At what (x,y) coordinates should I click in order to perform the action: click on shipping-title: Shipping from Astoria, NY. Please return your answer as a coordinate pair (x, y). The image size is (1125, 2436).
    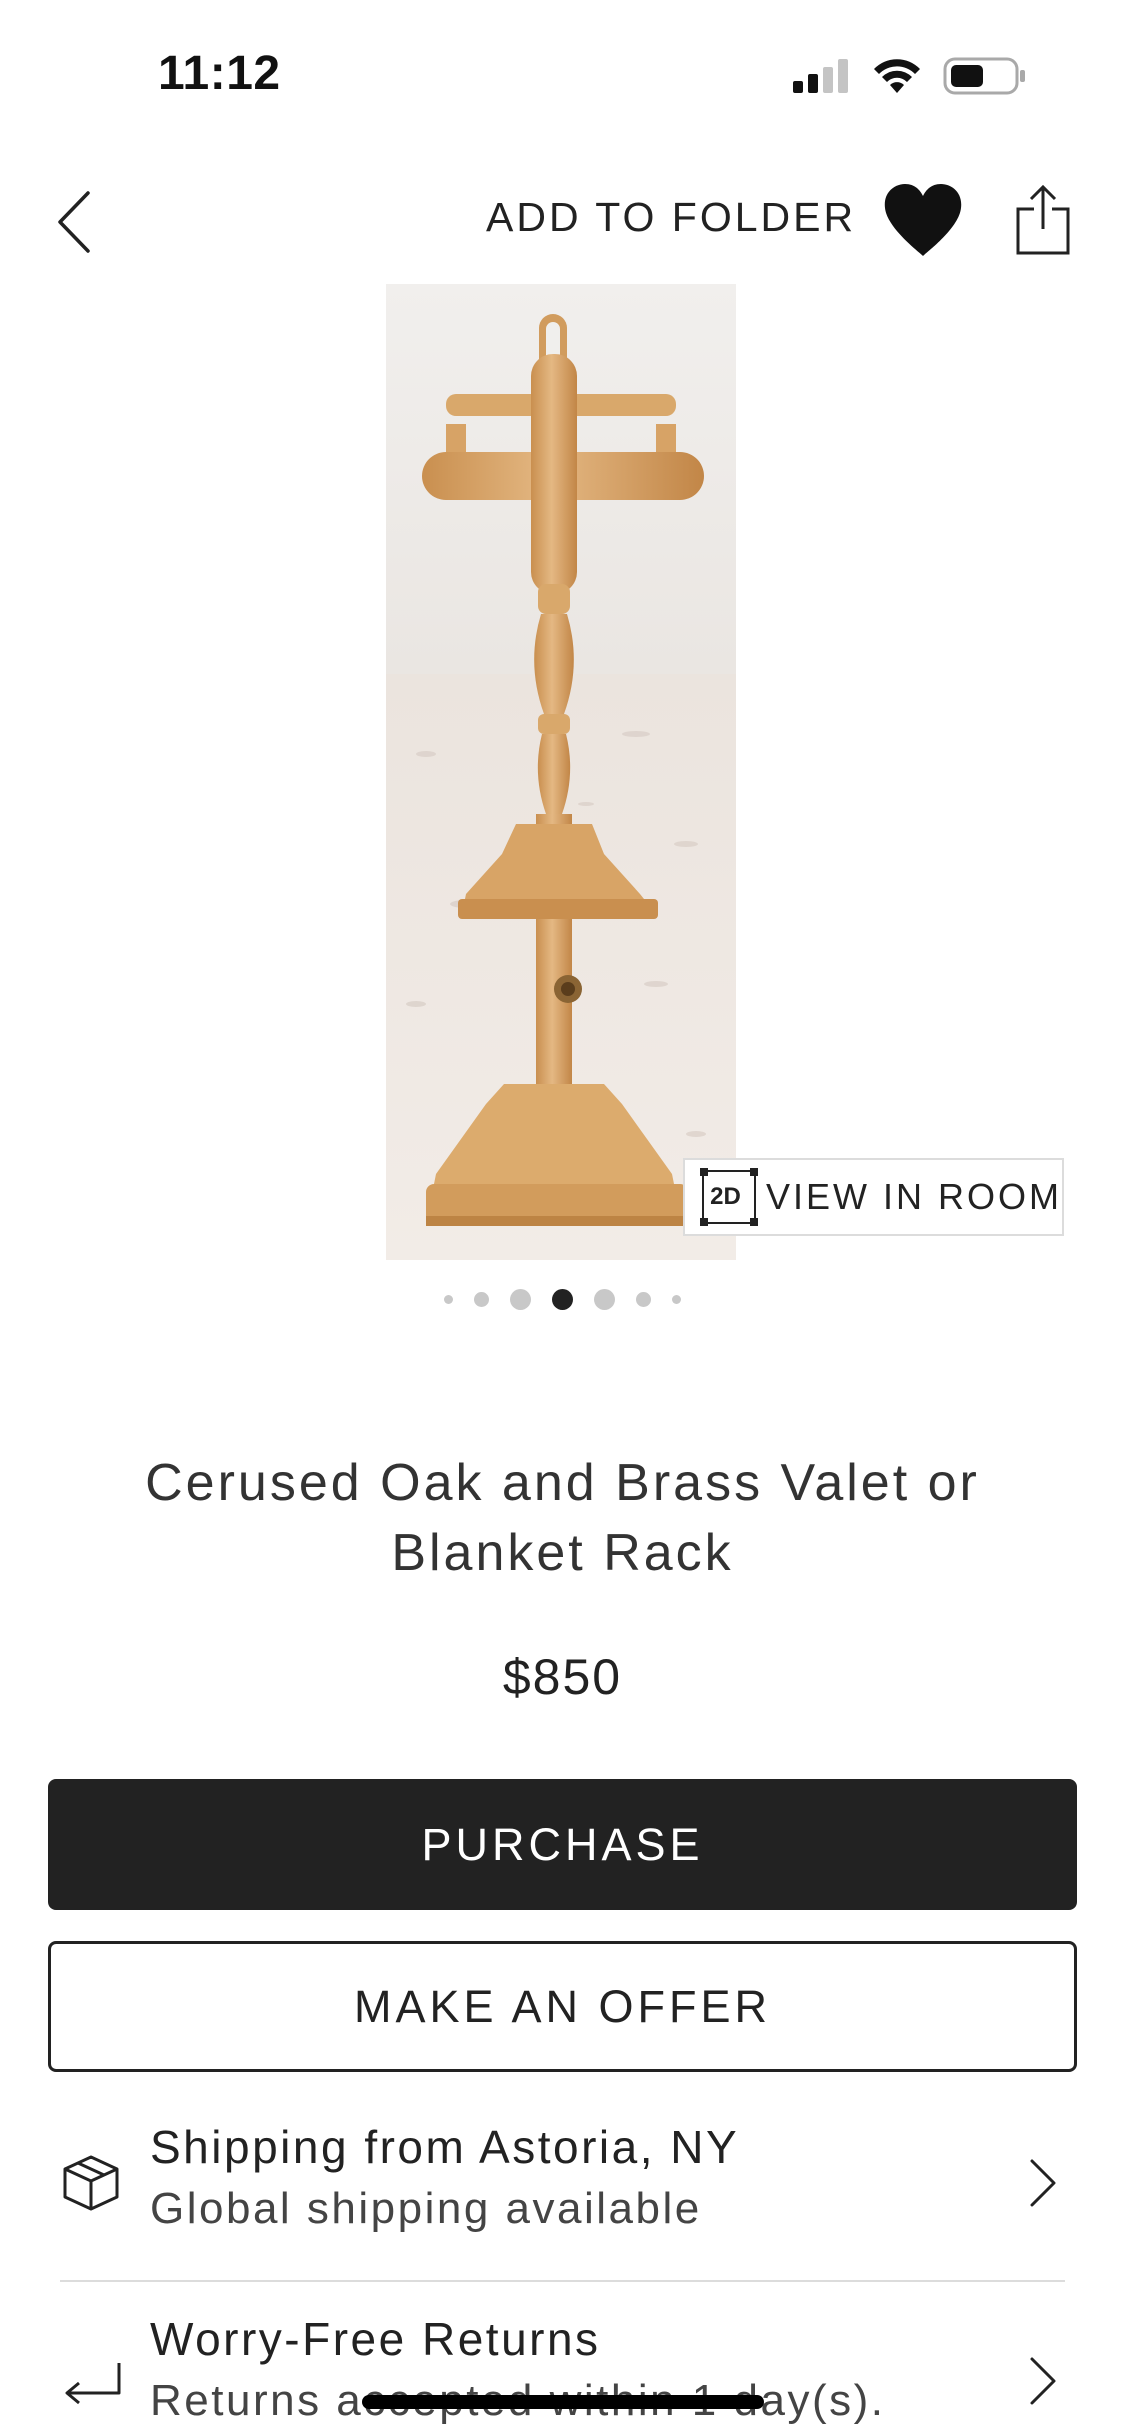
    Looking at the image, I should click on (445, 2147).